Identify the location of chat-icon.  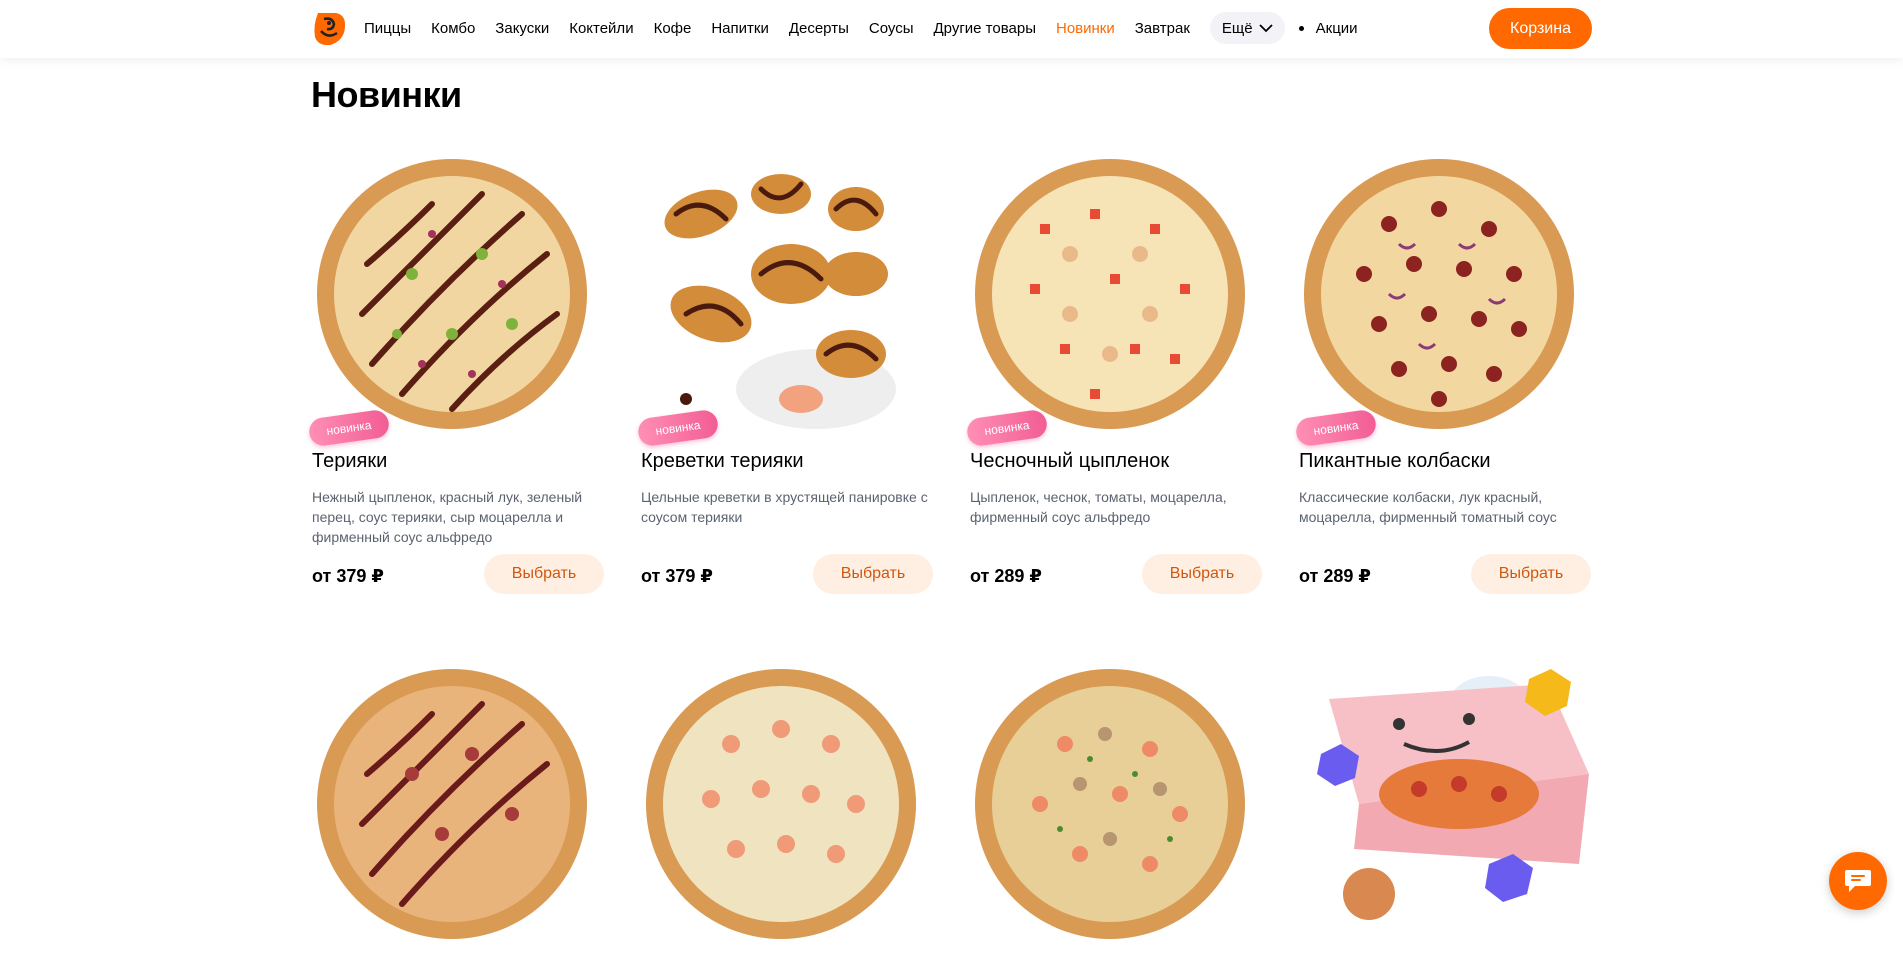
(1858, 881).